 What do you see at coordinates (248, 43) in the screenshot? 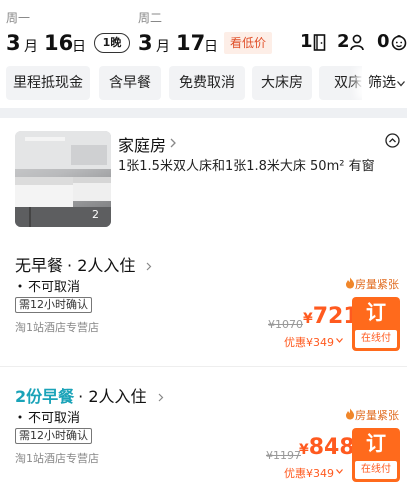
I see `low-price-button: 看低价` at bounding box center [248, 43].